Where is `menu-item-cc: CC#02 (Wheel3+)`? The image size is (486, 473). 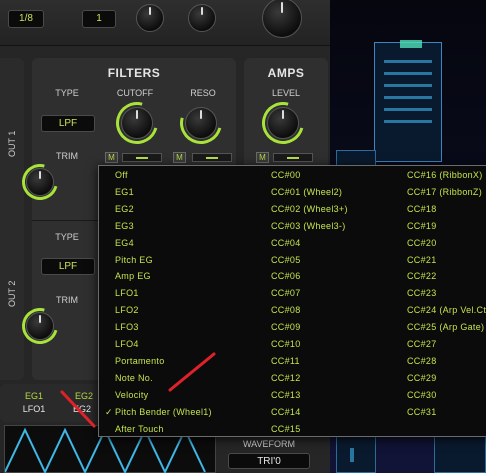 menu-item-cc: CC#02 (Wheel3+) is located at coordinates (309, 209).